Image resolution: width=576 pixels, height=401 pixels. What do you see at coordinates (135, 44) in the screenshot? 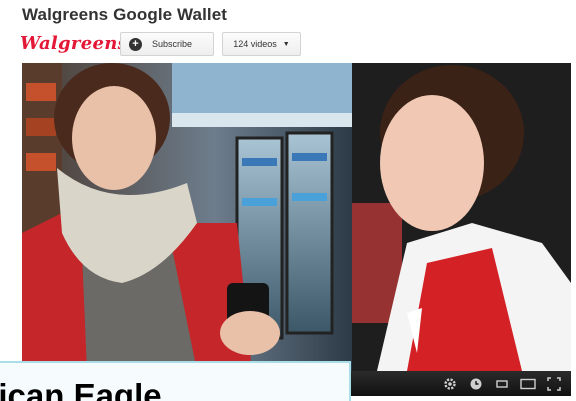
I see `plus-icon: +` at bounding box center [135, 44].